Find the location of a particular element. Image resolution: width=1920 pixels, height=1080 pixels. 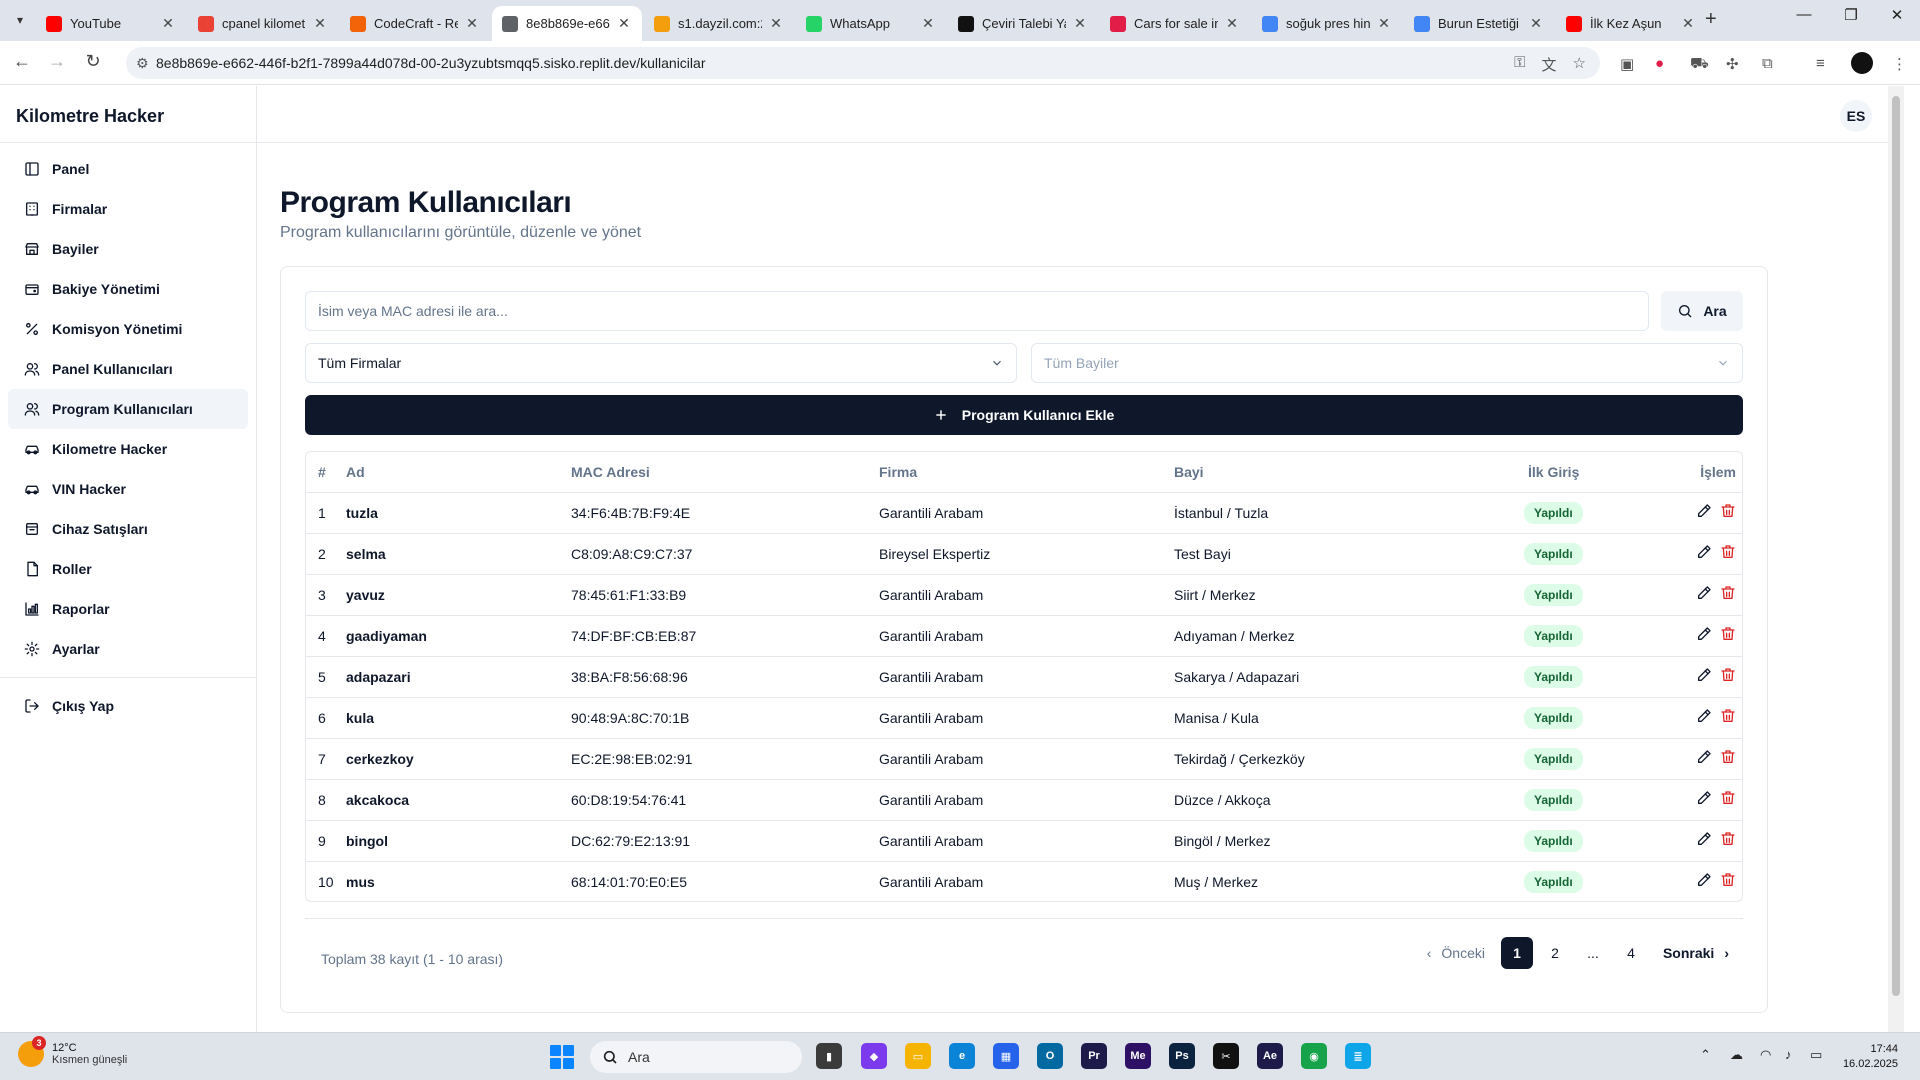

sidebar-item-cihaz-sat-lar-: Cihaz Satışları is located at coordinates (128, 529).